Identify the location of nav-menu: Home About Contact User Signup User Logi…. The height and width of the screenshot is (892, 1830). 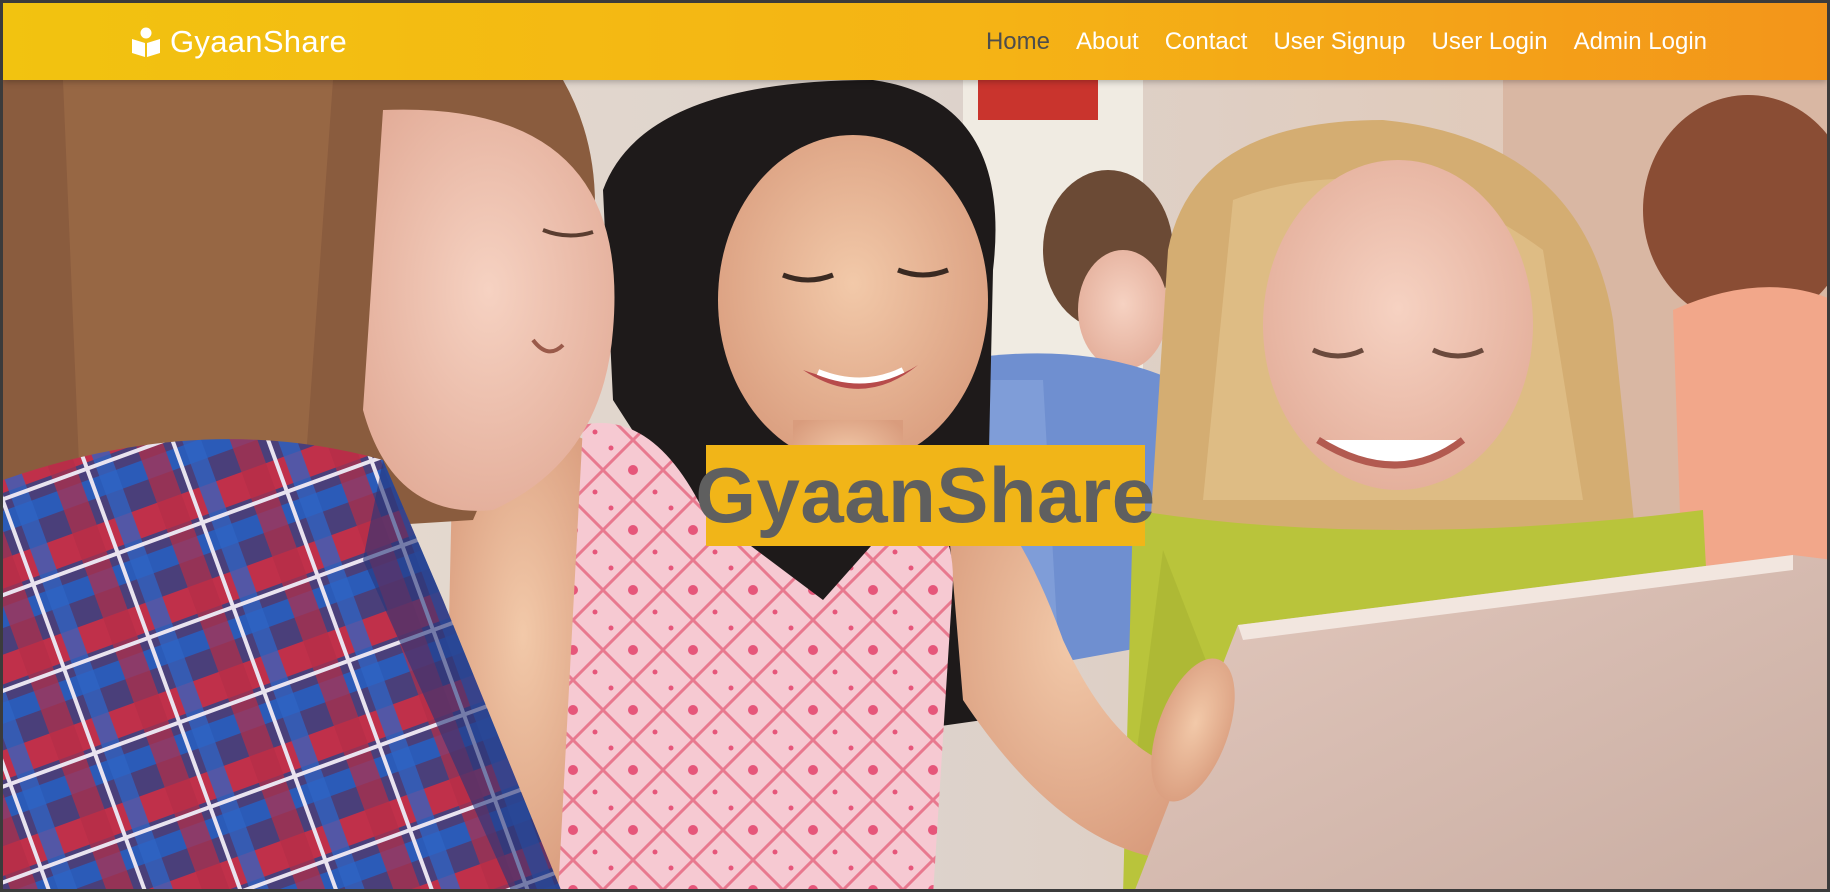
(1346, 42).